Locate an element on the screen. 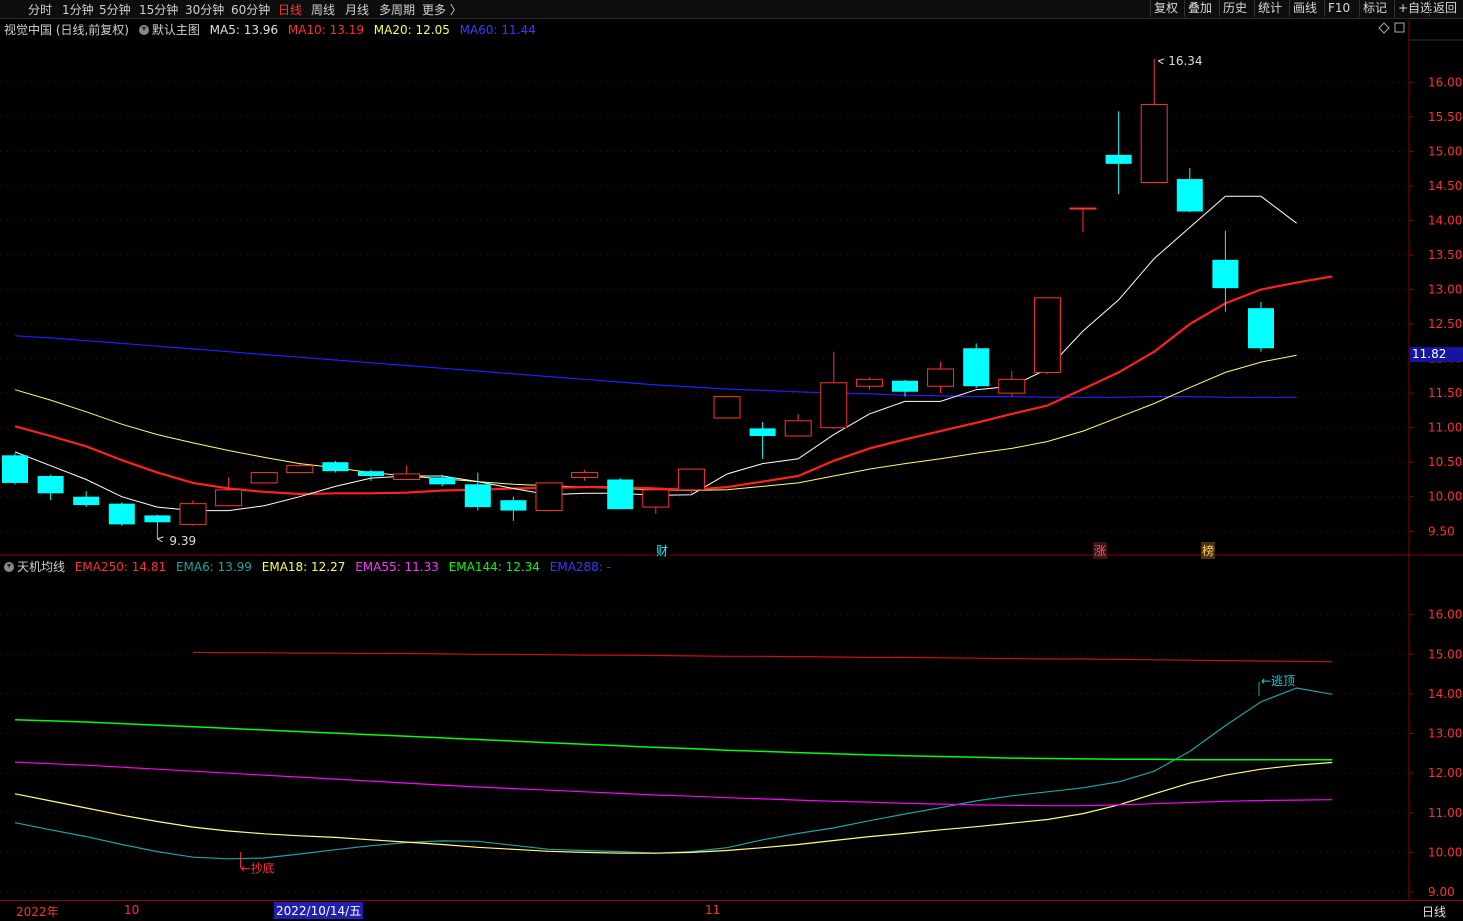  window-icon is located at coordinates (1399, 27).